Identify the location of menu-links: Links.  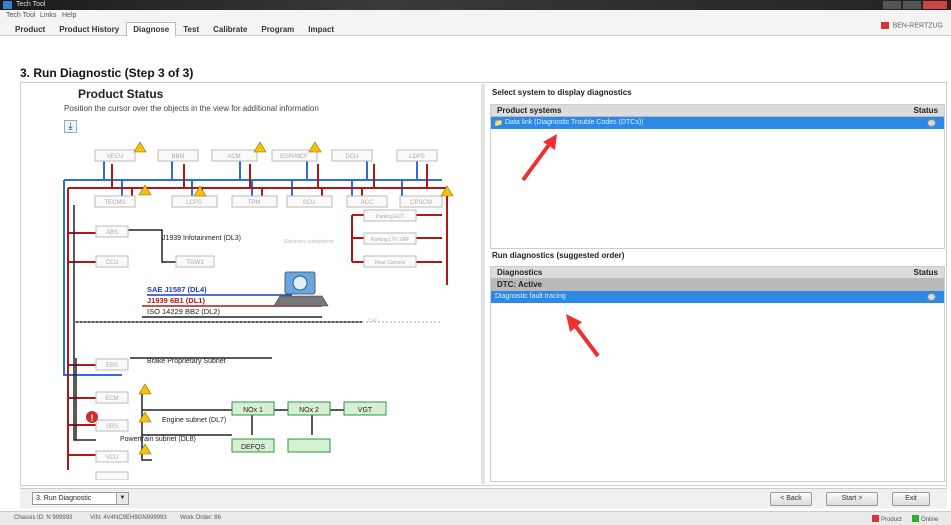
(48, 15).